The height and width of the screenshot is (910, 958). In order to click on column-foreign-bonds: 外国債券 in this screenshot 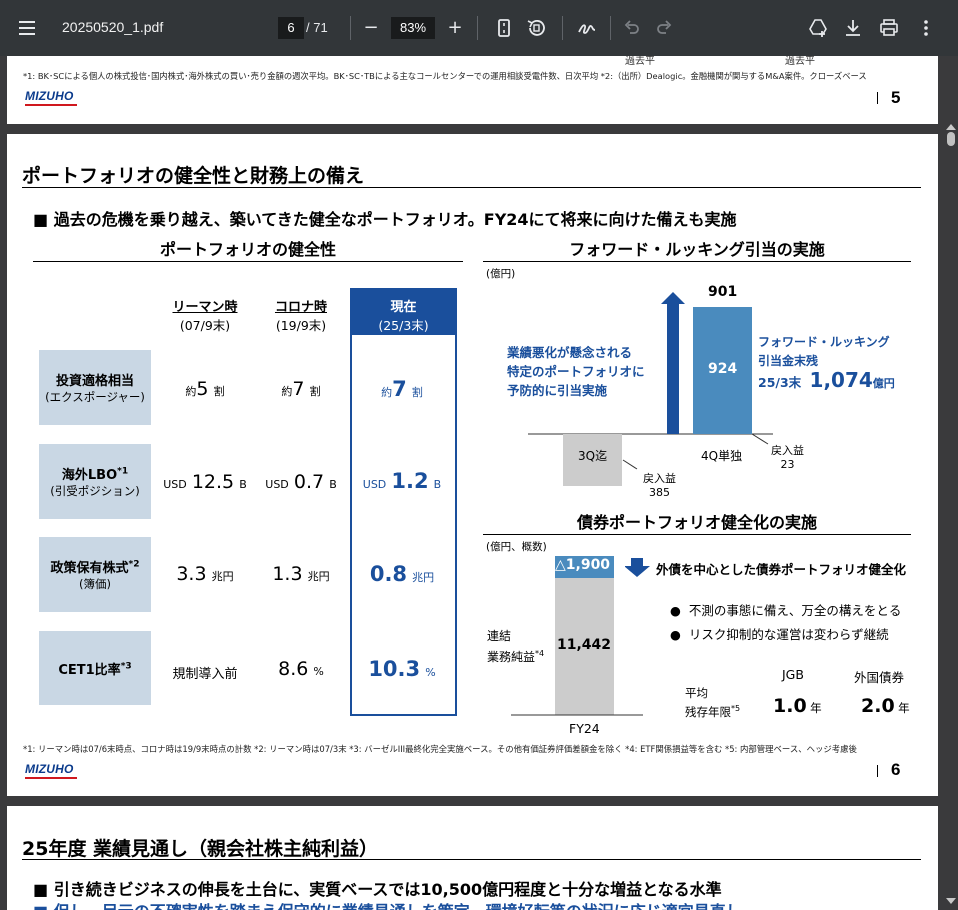, I will do `click(879, 677)`.